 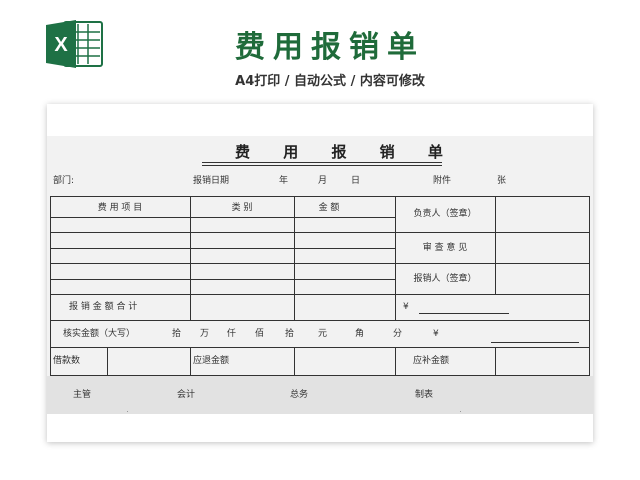 I want to click on month-label: 月, so click(x=323, y=181).